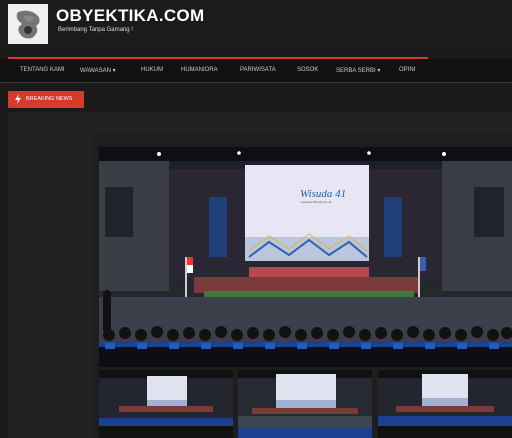 This screenshot has height=438, width=512. I want to click on site-logo, so click(28, 24).